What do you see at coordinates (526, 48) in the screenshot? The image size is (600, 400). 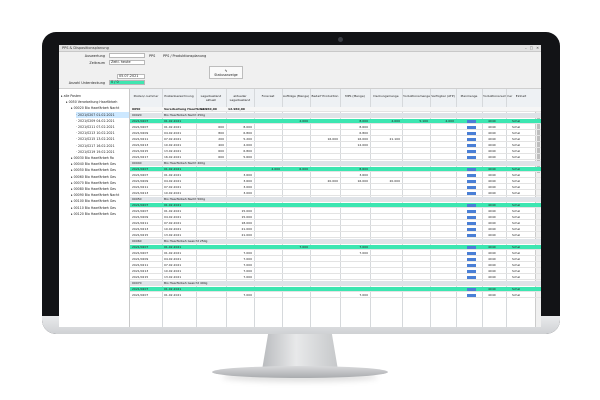 I see `minimize-icon: –` at bounding box center [526, 48].